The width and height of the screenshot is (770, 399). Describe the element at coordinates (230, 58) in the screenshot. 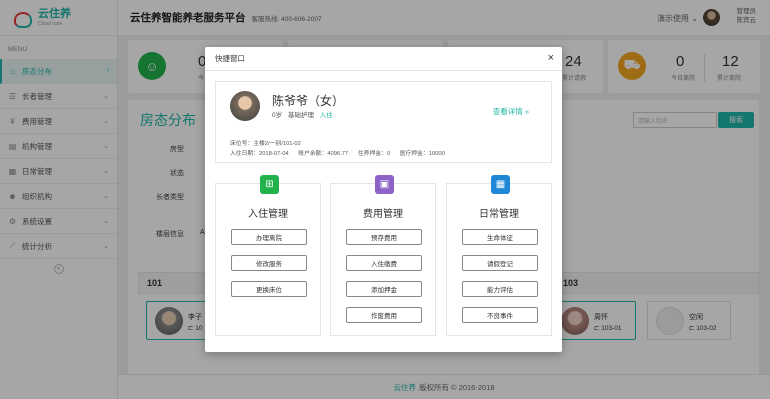

I see `modal-title: 快捷窗口` at that location.